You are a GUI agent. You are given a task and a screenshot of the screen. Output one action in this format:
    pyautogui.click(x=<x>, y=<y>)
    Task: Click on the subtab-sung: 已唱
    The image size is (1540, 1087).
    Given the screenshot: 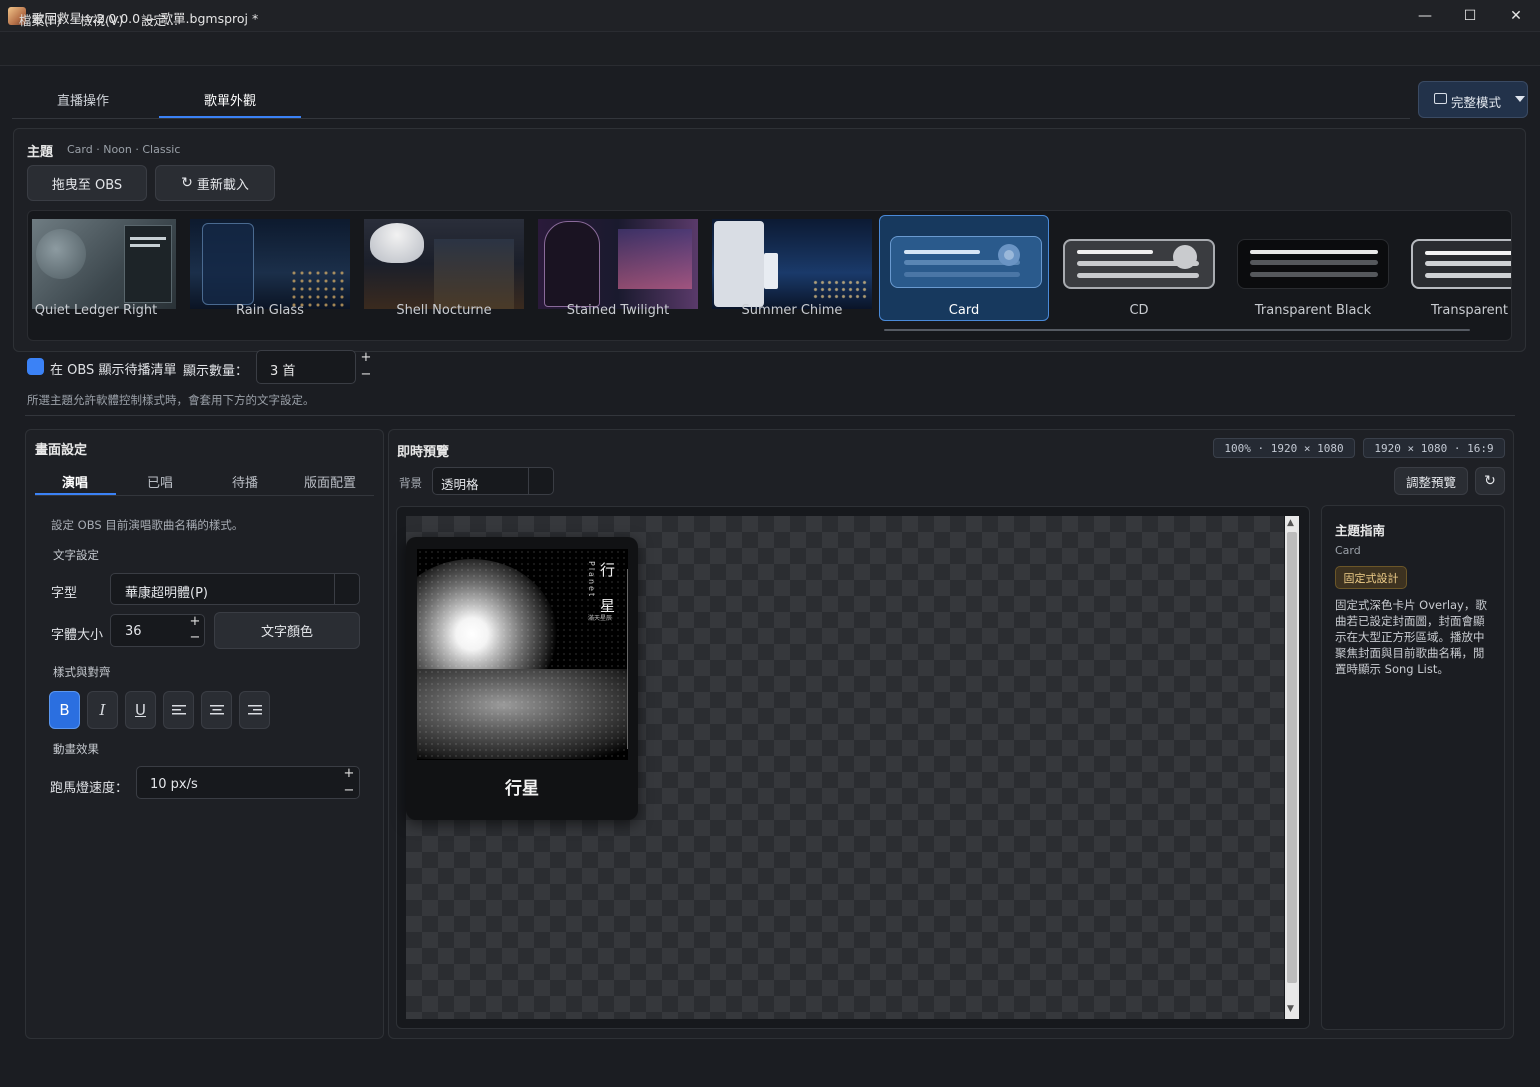 What is the action you would take?
    pyautogui.click(x=160, y=481)
    